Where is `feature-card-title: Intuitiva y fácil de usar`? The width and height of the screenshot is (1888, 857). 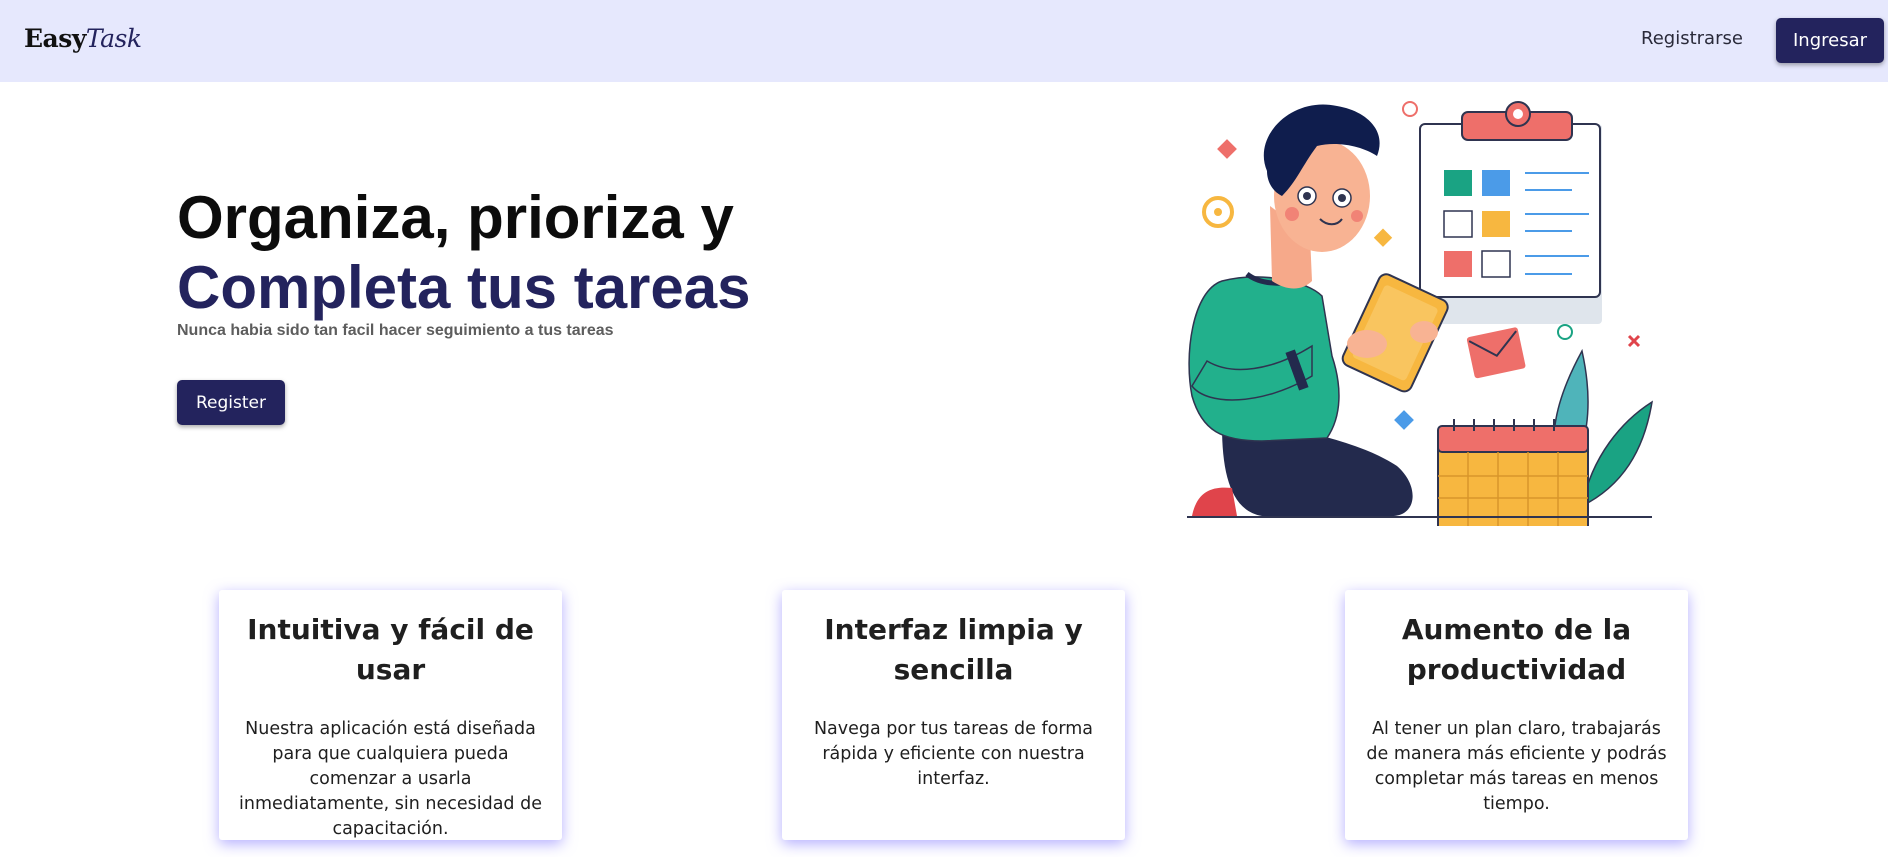 feature-card-title: Intuitiva y fácil de usar is located at coordinates (390, 649).